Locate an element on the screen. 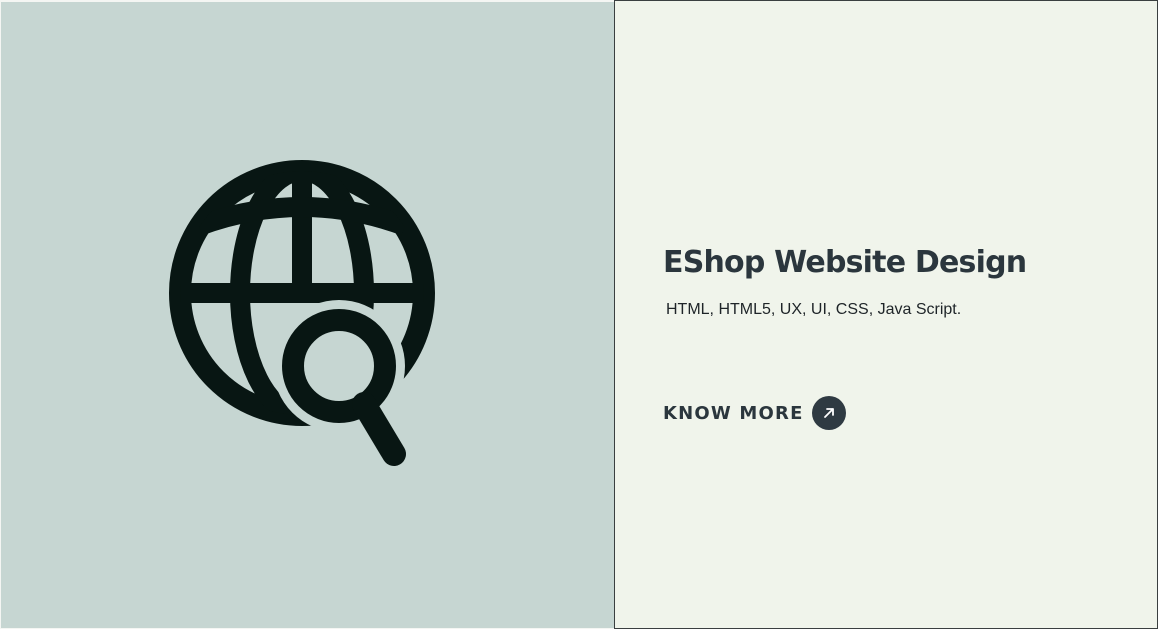 The image size is (1158, 629). know-more-link: KNOW MORE is located at coordinates (754, 413).